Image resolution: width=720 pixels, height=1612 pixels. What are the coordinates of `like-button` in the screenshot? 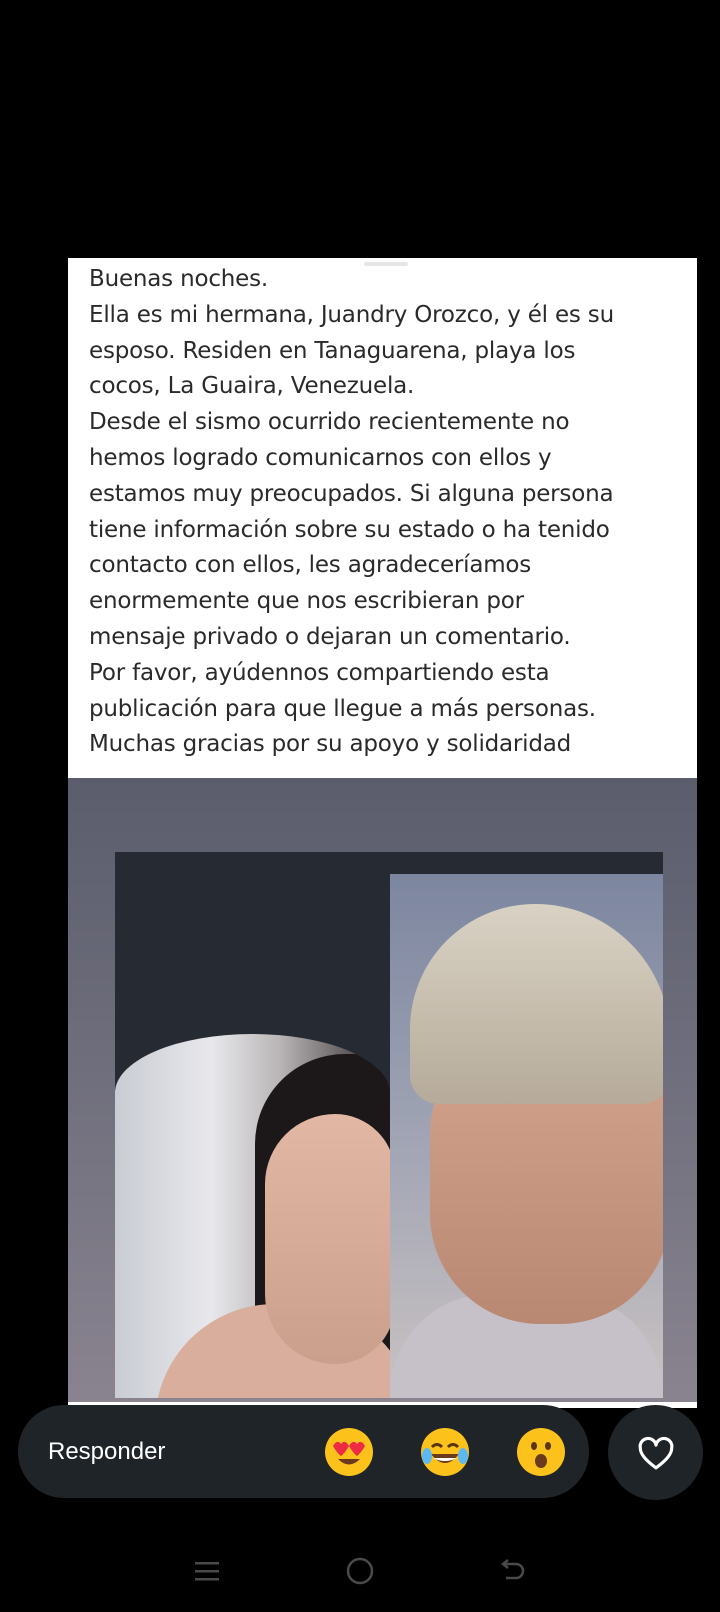 It's located at (655, 1452).